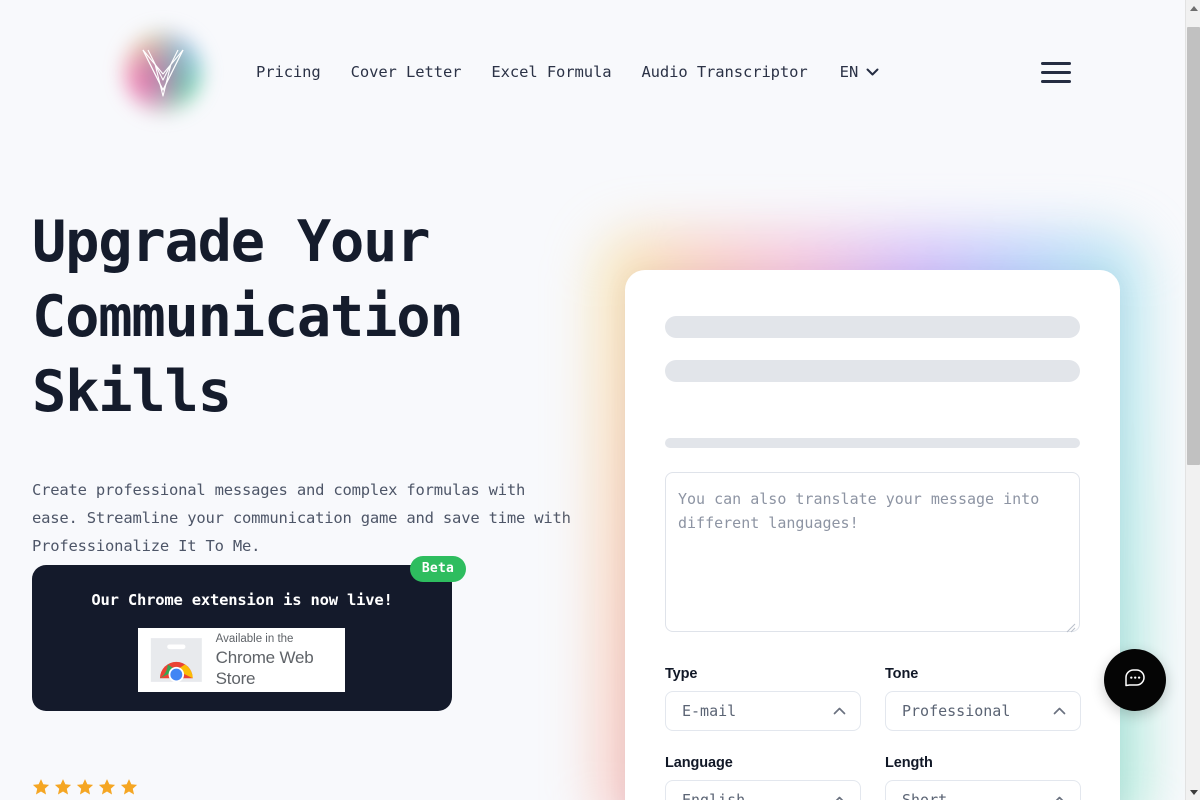 The width and height of the screenshot is (1200, 800). What do you see at coordinates (724, 72) in the screenshot?
I see `nav-item-audio-transcriptor: Audio Transcriptor` at bounding box center [724, 72].